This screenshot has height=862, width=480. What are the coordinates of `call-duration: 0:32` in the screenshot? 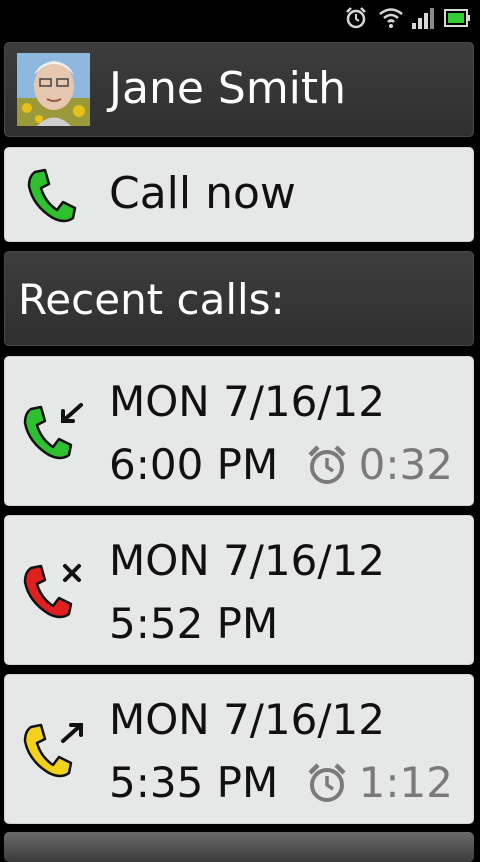 It's located at (379, 465).